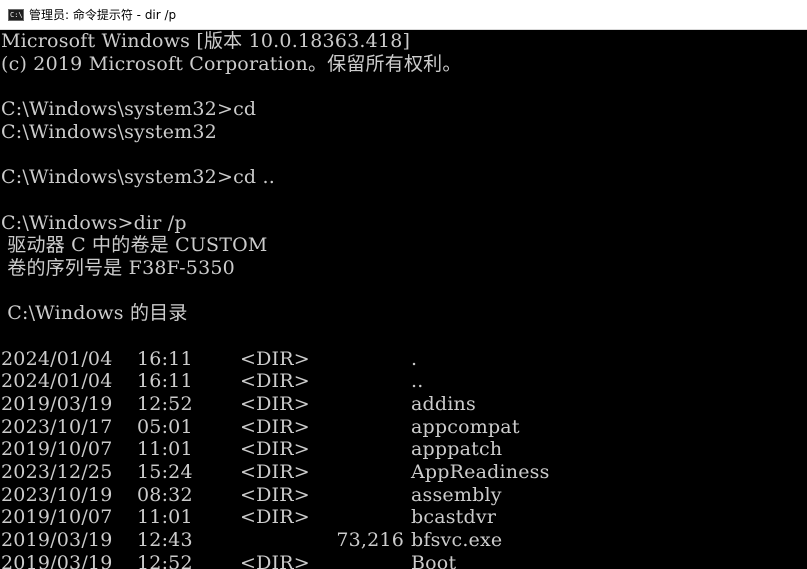 This screenshot has width=807, height=569. What do you see at coordinates (57, 426) in the screenshot?
I see `entry-date: 2023/10/17` at bounding box center [57, 426].